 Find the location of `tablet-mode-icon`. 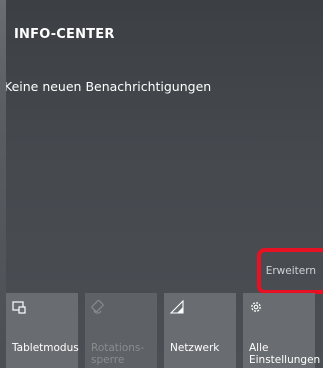

tablet-mode-icon is located at coordinates (19, 307).